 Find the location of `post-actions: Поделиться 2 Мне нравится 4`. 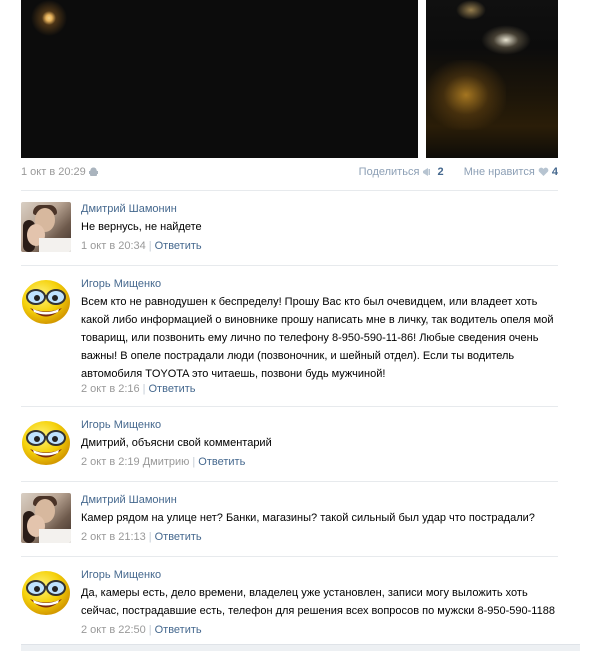

post-actions: Поделиться 2 Мне нравится 4 is located at coordinates (458, 172).